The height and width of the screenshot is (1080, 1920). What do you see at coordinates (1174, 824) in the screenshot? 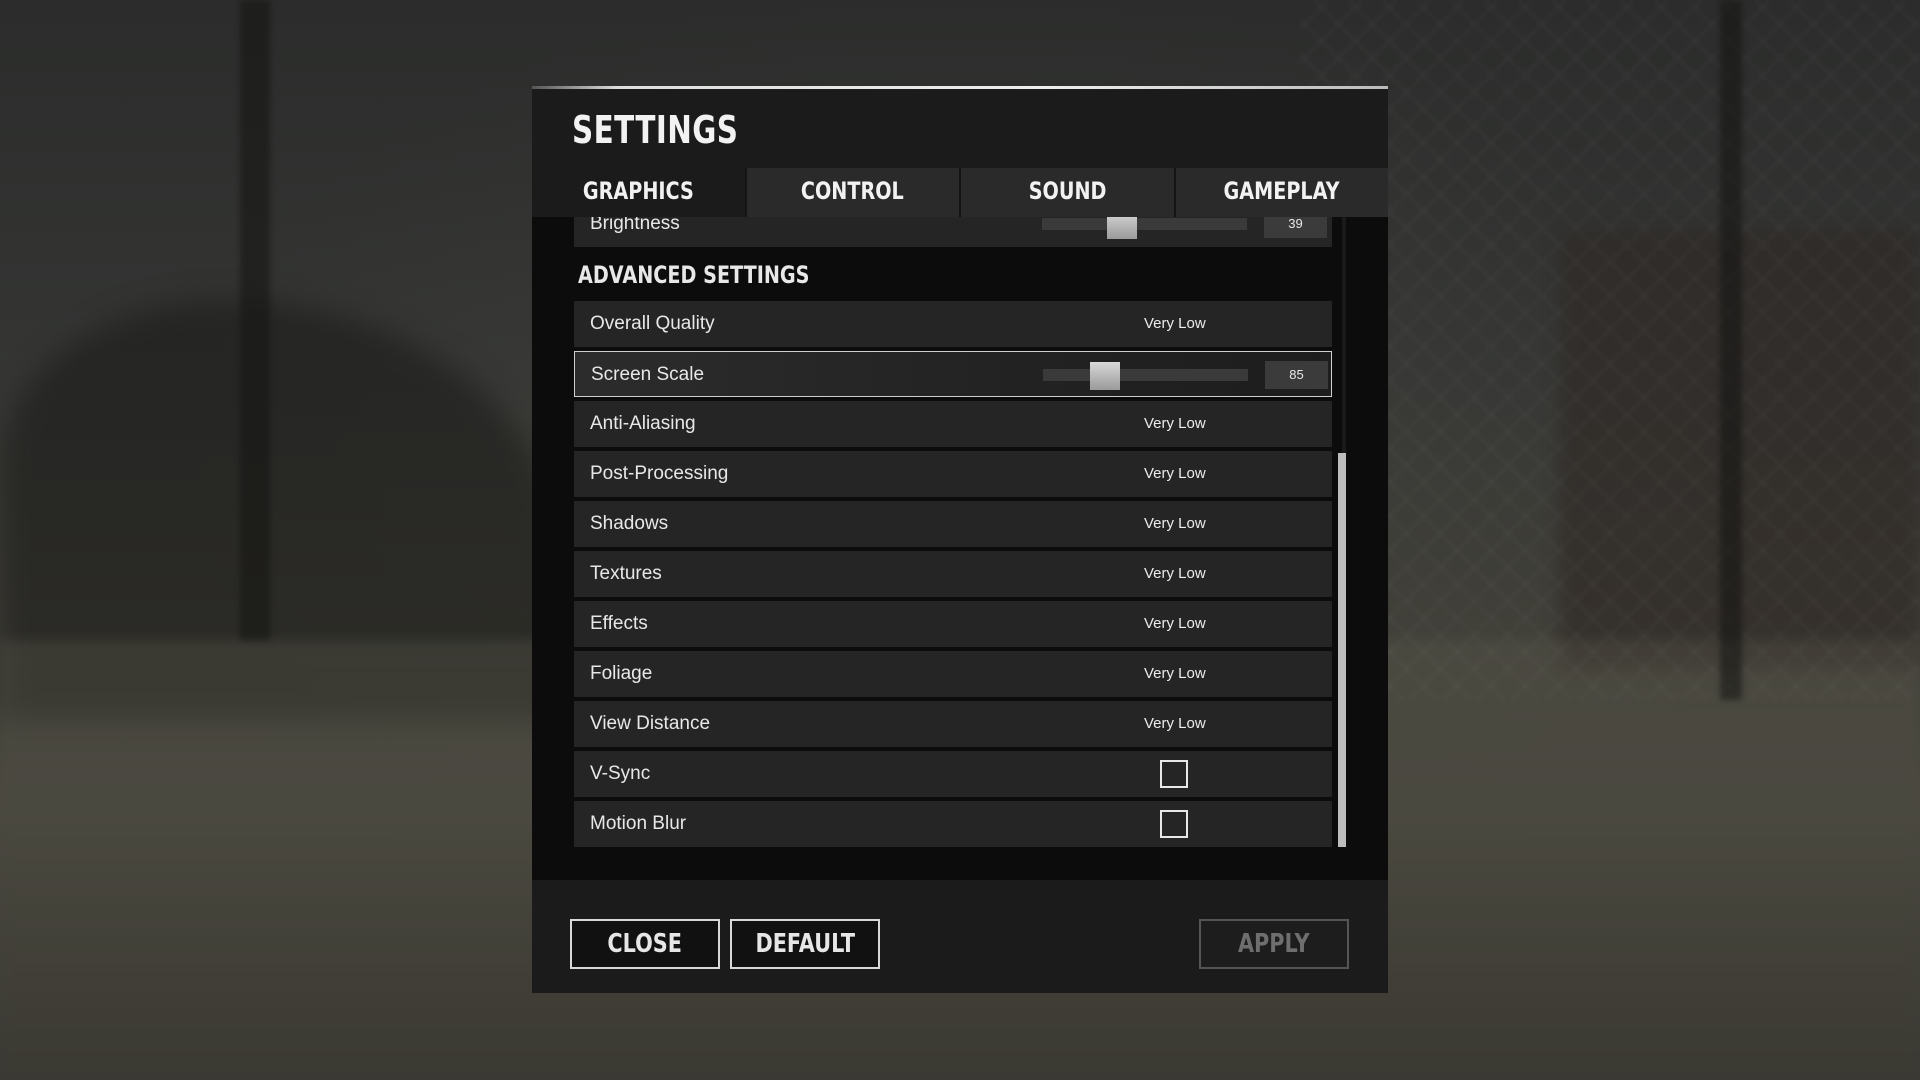
I see `motion-blur-checkbox` at bounding box center [1174, 824].